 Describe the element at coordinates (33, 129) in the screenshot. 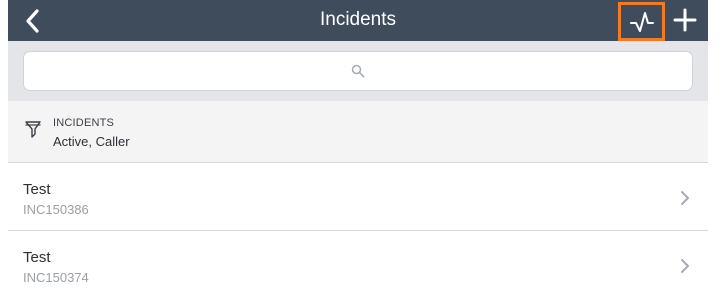

I see `filter-funnel-icon` at that location.